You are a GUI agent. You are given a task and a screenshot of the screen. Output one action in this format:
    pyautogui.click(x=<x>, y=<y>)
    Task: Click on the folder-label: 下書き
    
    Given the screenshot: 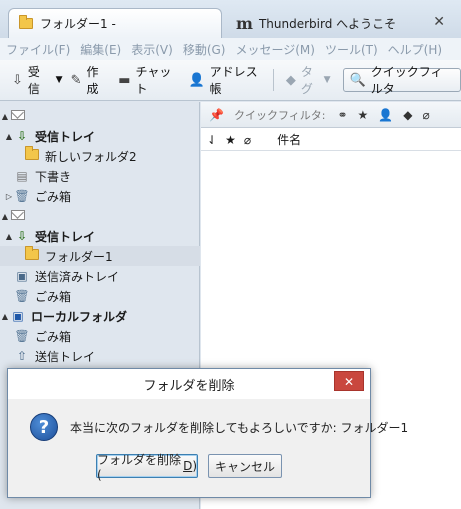 What is the action you would take?
    pyautogui.click(x=53, y=176)
    